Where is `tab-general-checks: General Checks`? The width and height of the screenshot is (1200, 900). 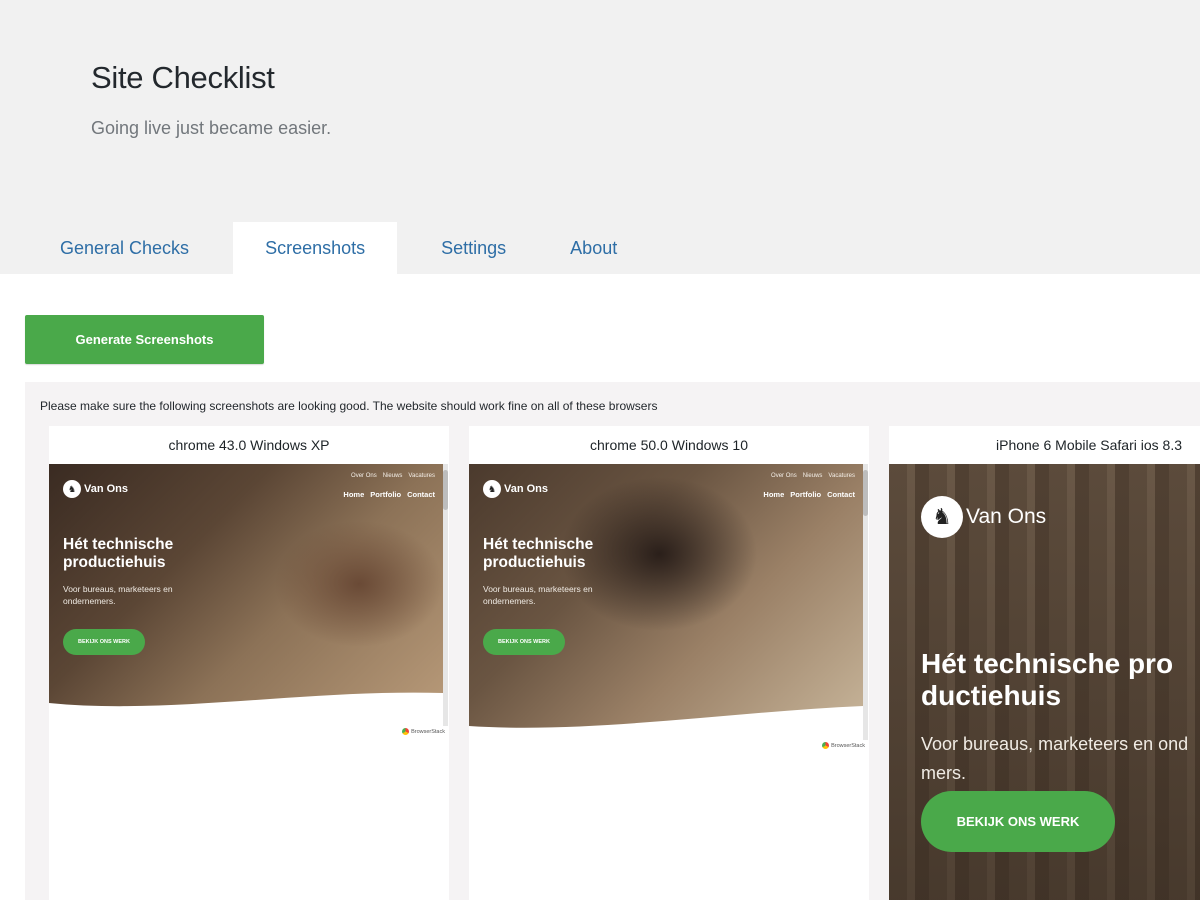 tab-general-checks: General Checks is located at coordinates (124, 248).